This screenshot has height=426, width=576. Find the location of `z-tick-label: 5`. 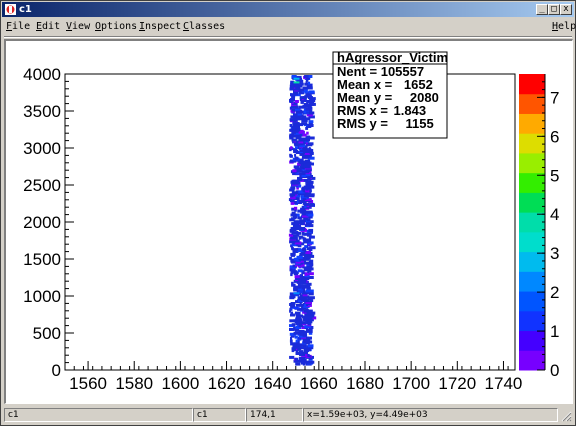

z-tick-label: 5 is located at coordinates (554, 175).